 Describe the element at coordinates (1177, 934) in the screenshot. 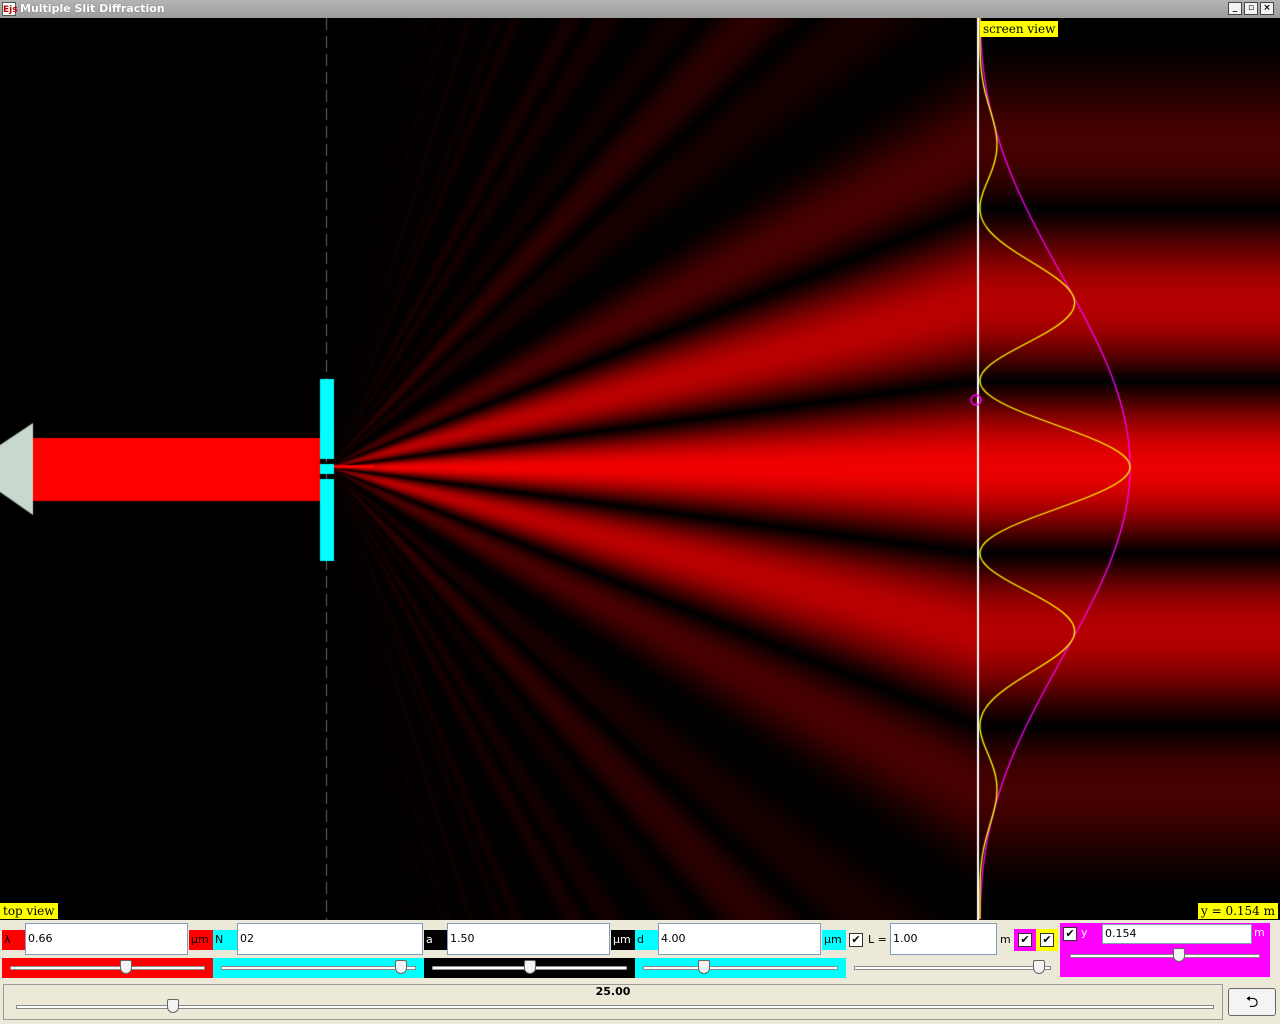

I see `y-field: 0.154` at that location.